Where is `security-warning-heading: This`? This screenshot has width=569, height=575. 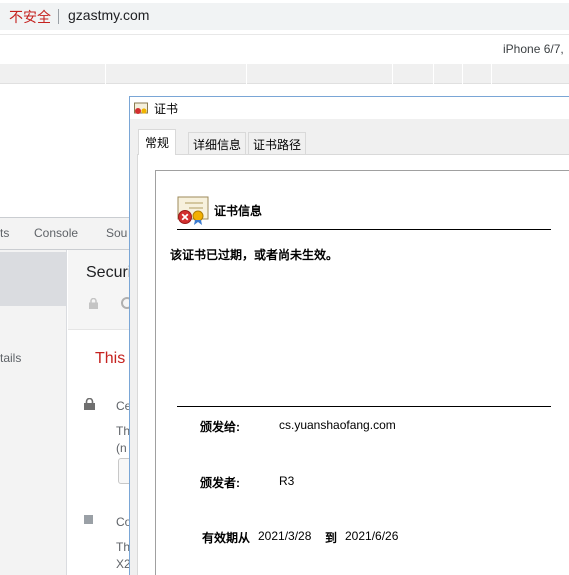
security-warning-heading: This is located at coordinates (110, 358).